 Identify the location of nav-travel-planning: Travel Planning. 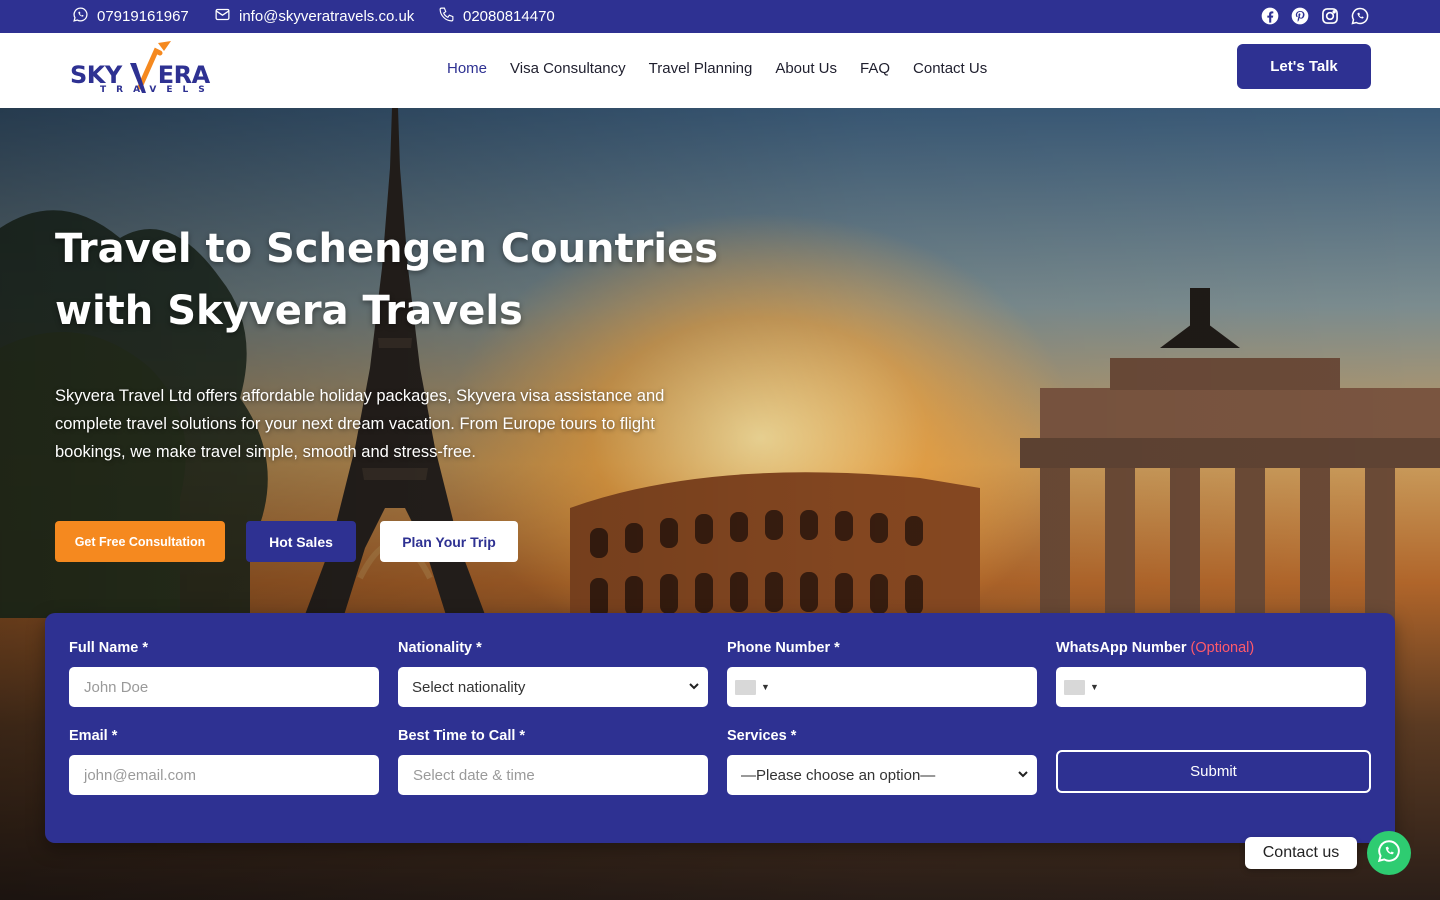
(701, 68).